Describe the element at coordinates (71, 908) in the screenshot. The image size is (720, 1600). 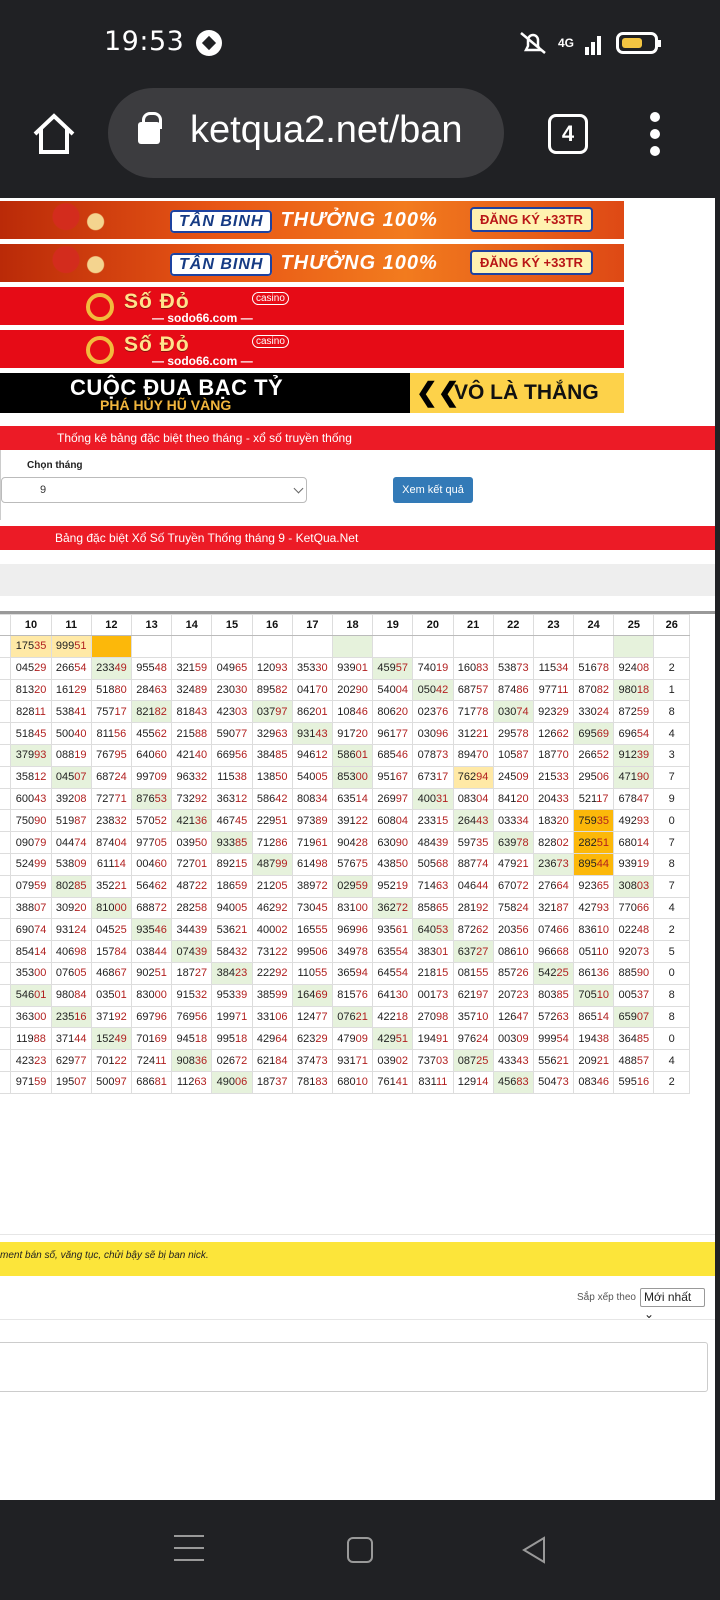
I see `table-cell: 30920` at that location.